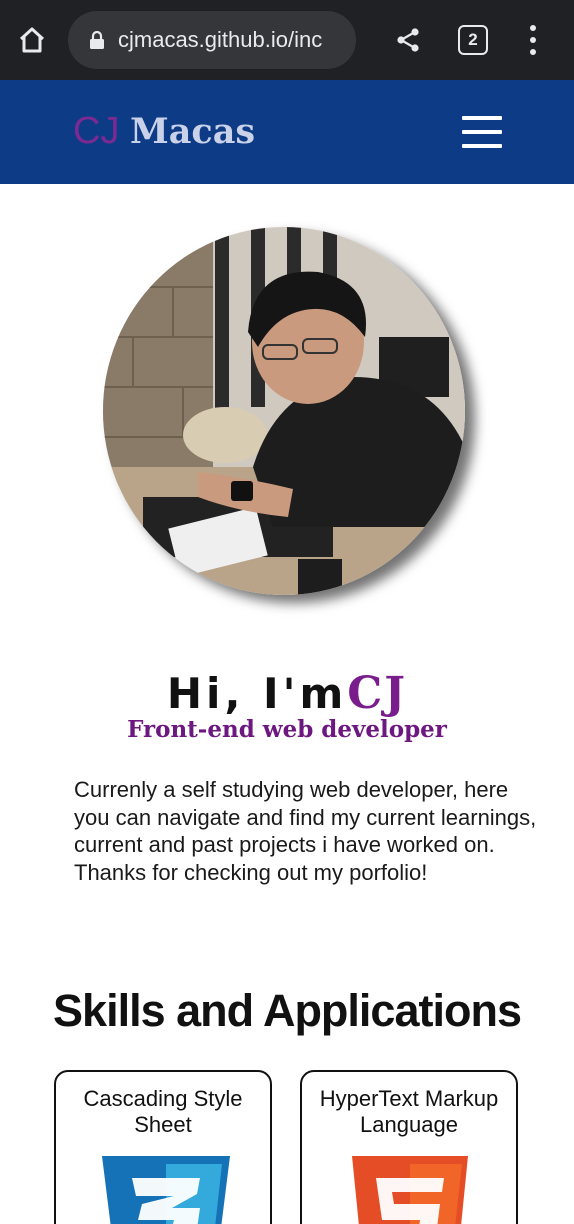 This screenshot has height=1224, width=574. Describe the element at coordinates (163, 1111) in the screenshot. I see `skill-card-title: Cascading Style Sheet` at that location.